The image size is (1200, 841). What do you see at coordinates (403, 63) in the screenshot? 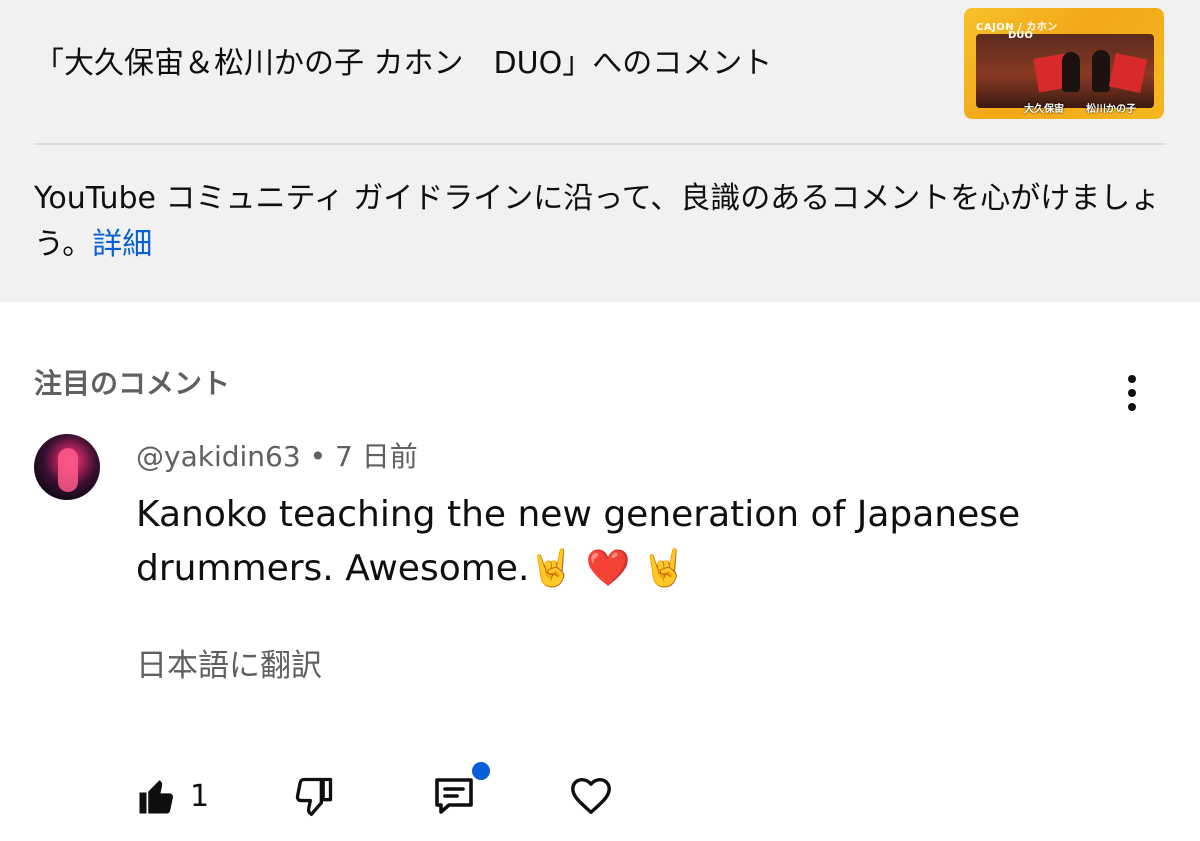
I see `video-title: 「大久保宙＆松川かの子 カホン DUO」へのコメント` at bounding box center [403, 63].